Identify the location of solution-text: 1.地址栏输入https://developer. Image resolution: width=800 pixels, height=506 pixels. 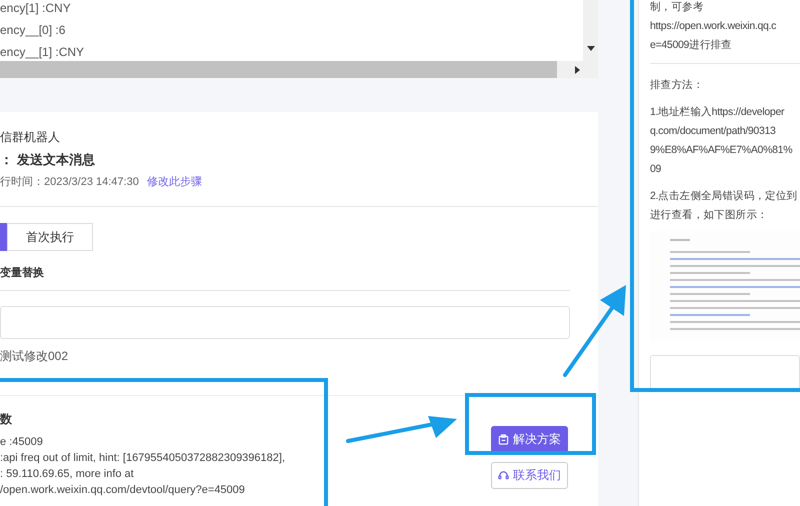
(717, 112).